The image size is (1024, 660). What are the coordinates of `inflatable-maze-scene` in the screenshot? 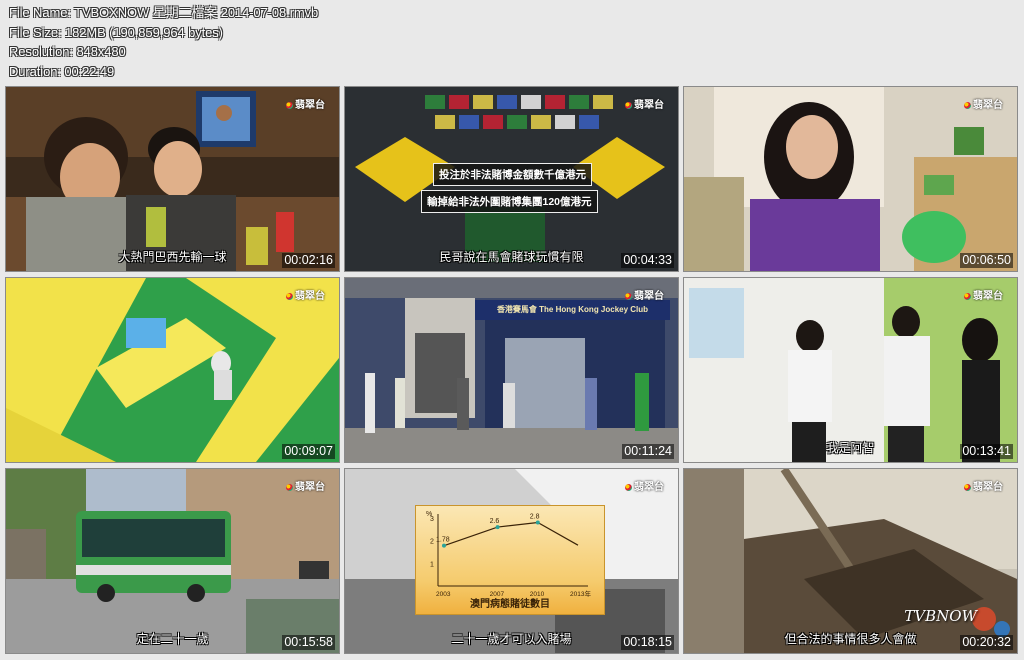 It's located at (172, 370).